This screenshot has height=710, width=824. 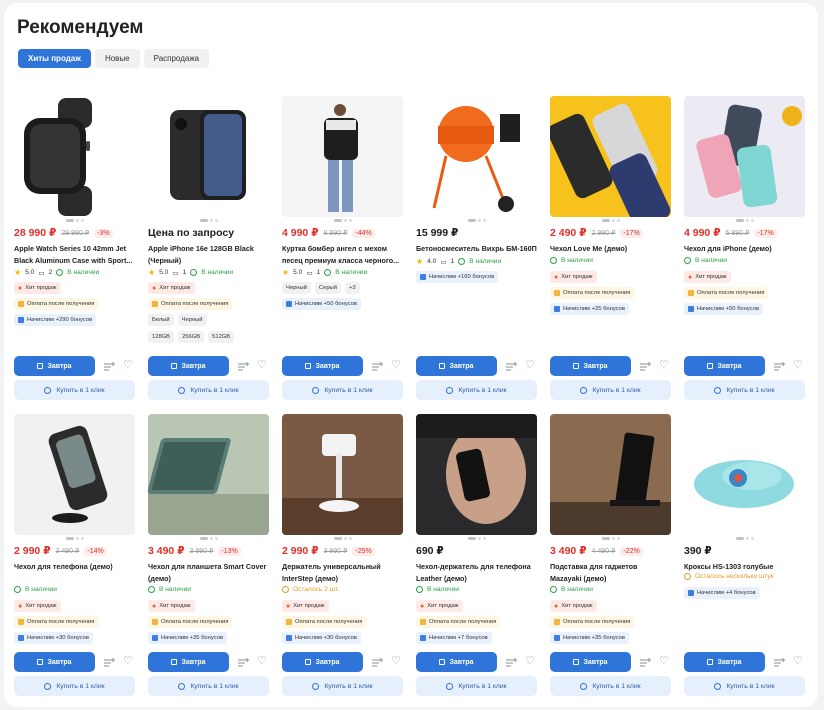 I want to click on tab-hits: Хиты продаж, so click(x=54, y=58).